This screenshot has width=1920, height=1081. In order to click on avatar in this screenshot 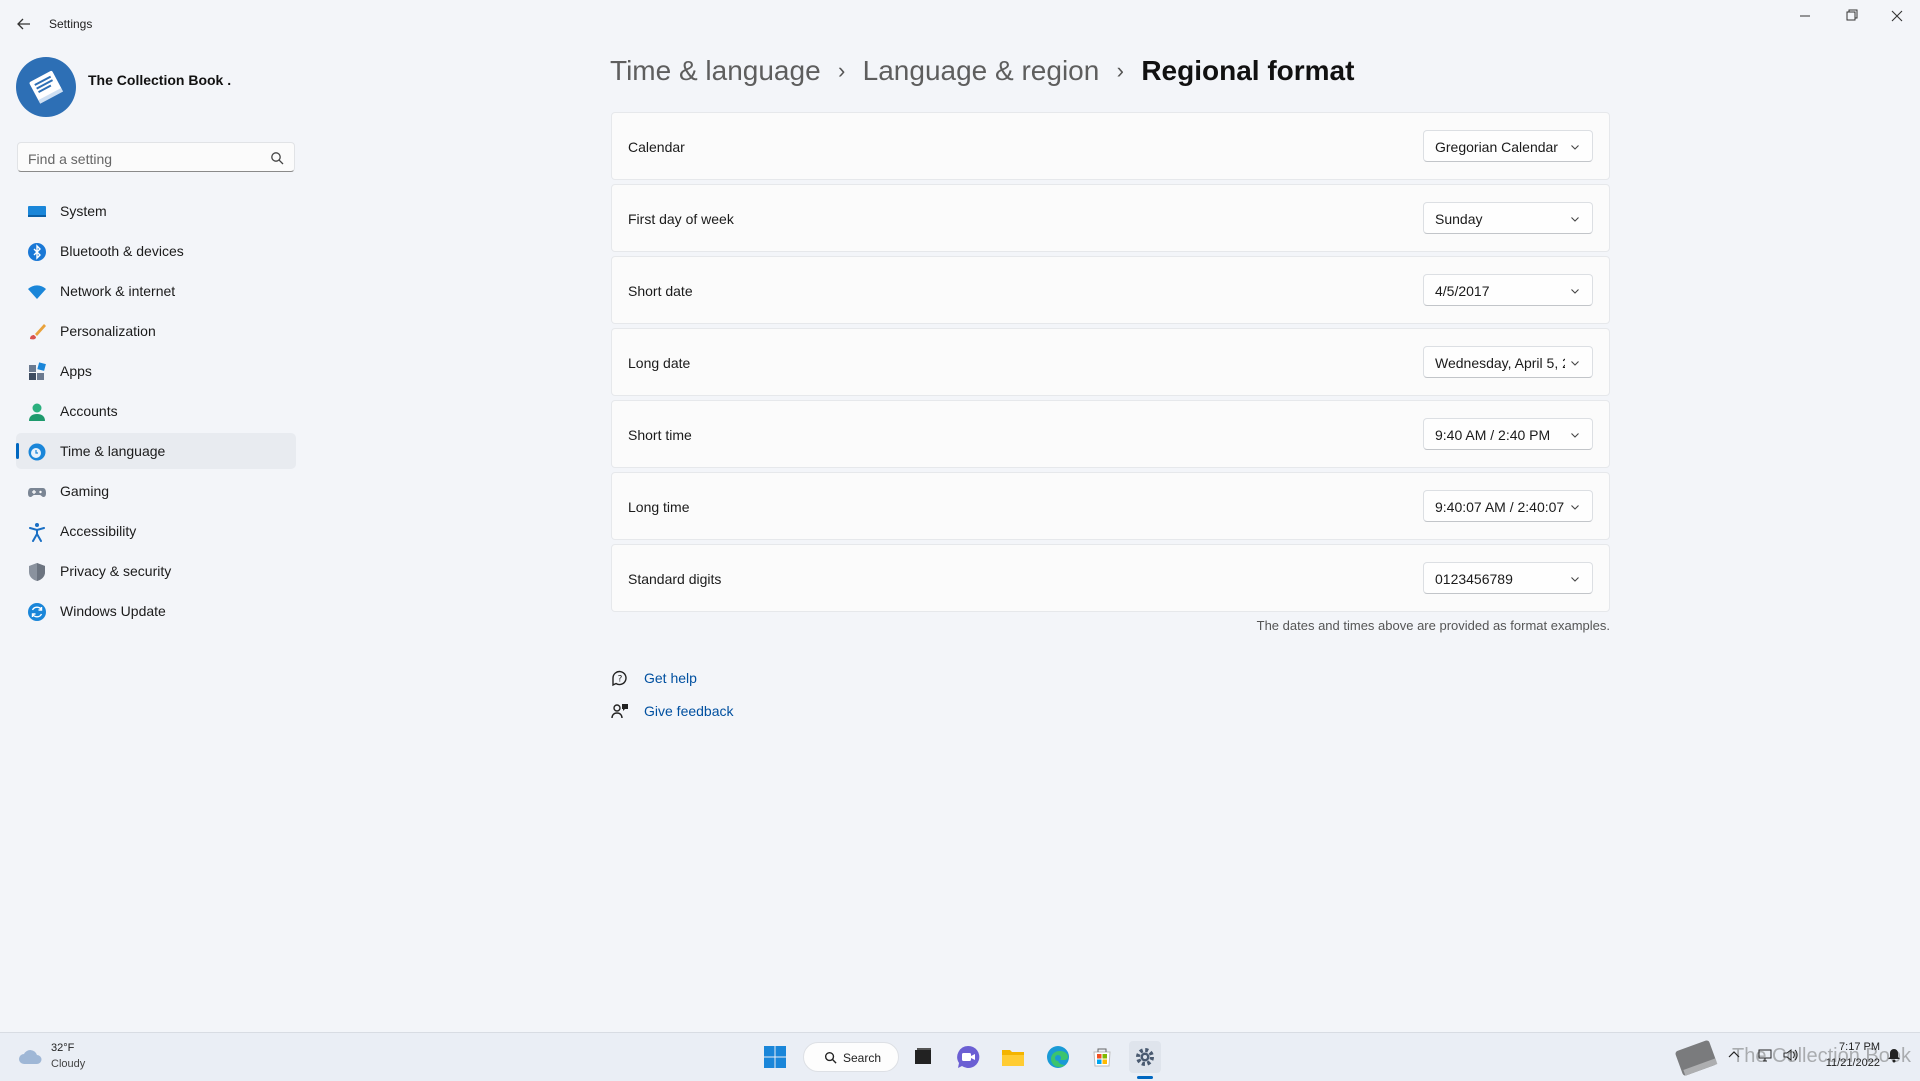, I will do `click(46, 87)`.